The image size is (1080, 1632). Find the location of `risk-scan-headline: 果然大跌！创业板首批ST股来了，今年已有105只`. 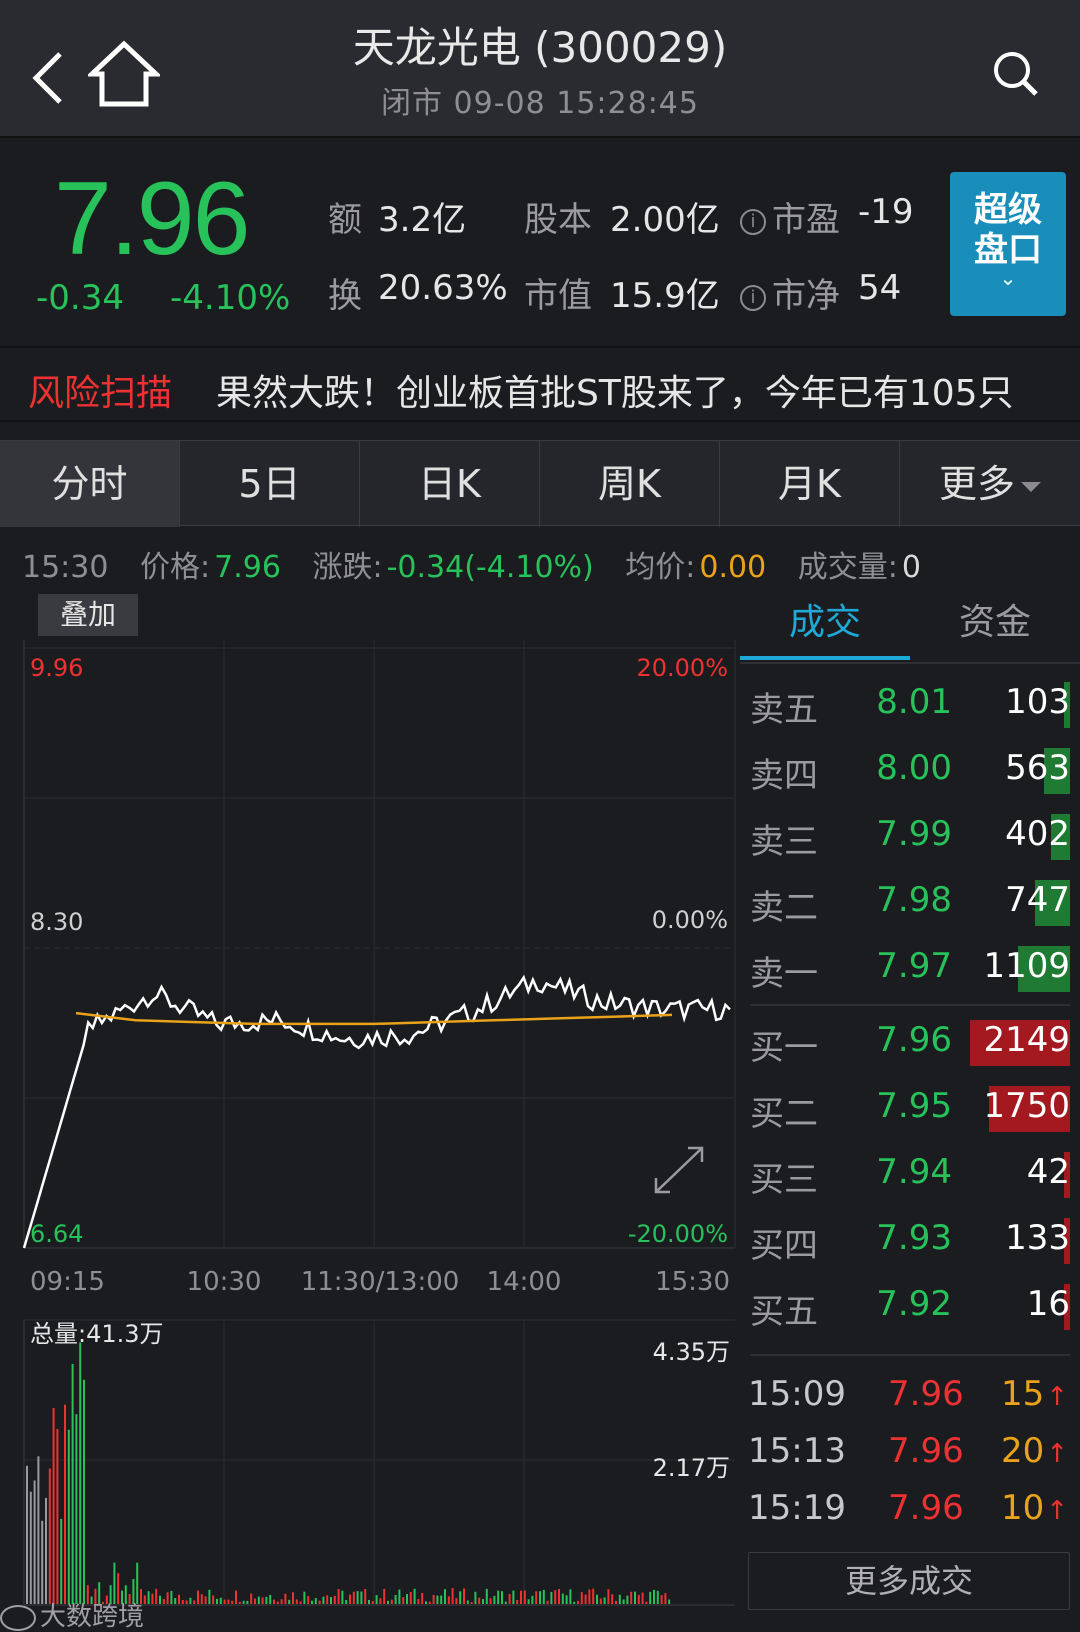

risk-scan-headline: 果然大跌！创业板首批ST股来了，今年已有105只 is located at coordinates (634, 390).